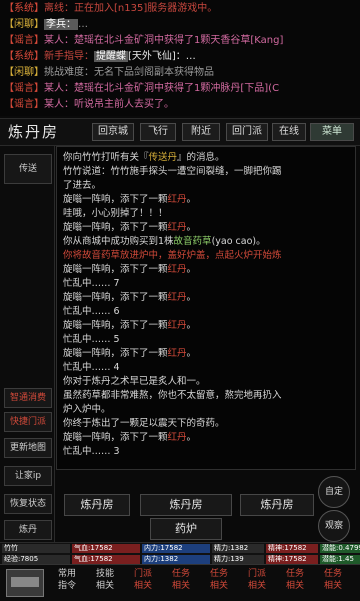  What do you see at coordinates (134, 381) in the screenshot?
I see `log-line: 你对于炼丹之术早已是炙人和一。` at bounding box center [134, 381].